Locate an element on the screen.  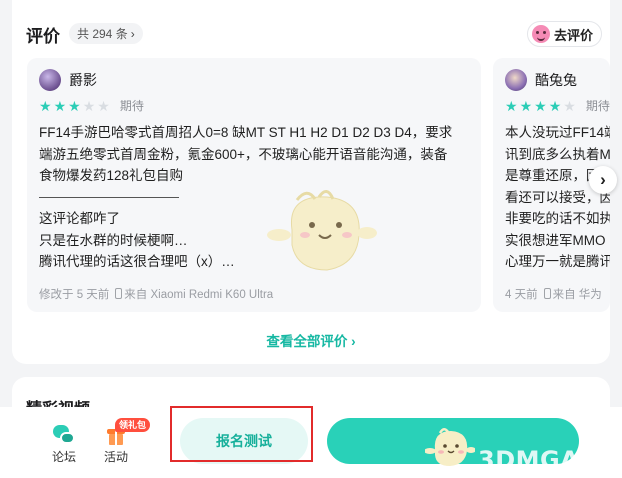
forum-icon is located at coordinates (64, 435).